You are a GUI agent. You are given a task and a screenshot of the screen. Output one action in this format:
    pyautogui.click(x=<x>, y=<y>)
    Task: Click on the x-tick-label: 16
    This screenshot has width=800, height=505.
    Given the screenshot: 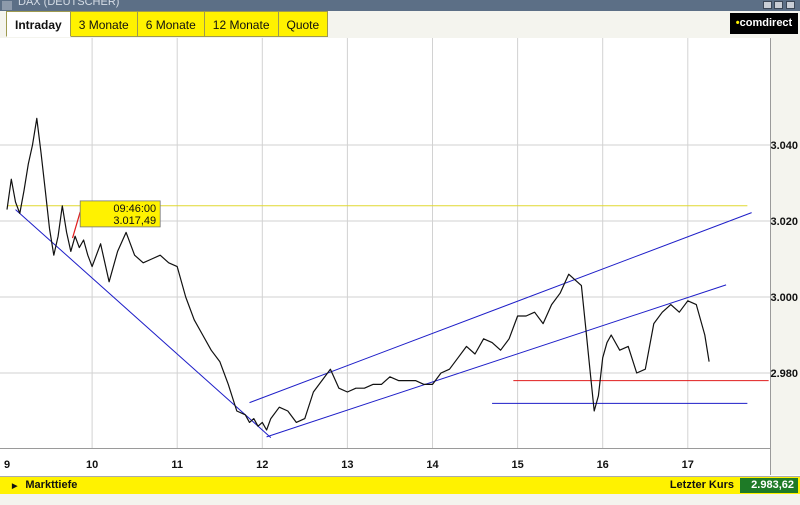 What is the action you would take?
    pyautogui.click(x=603, y=465)
    